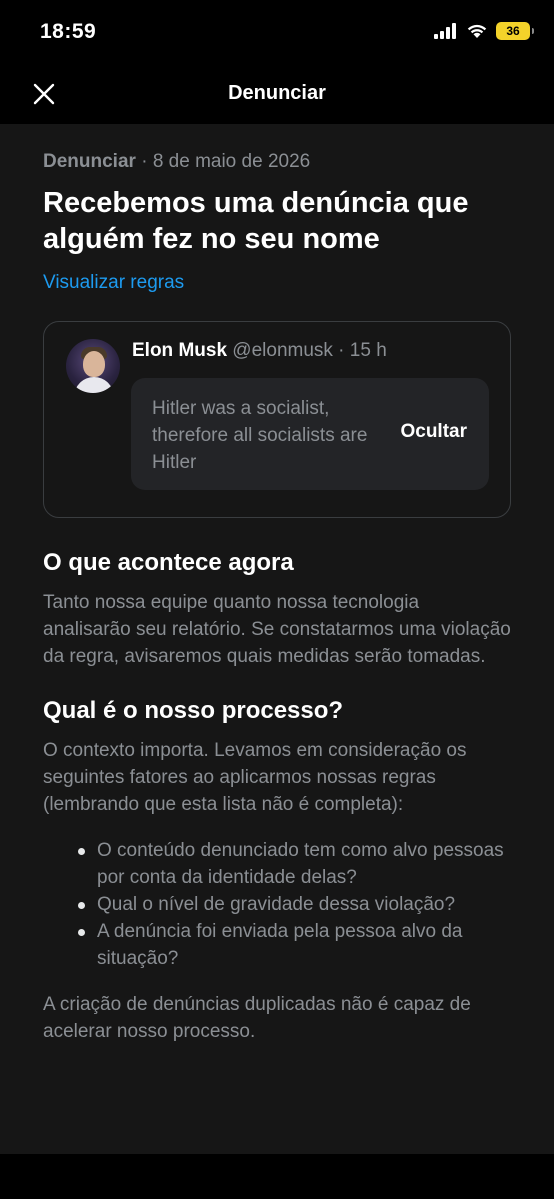 The height and width of the screenshot is (1199, 554). I want to click on status-time: 18:59, so click(68, 31).